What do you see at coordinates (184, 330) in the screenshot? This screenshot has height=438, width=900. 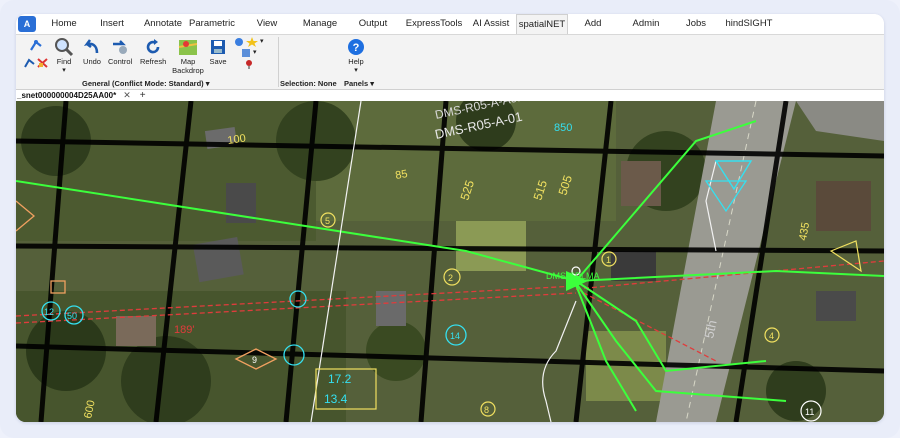 I see `label-189: 189'` at bounding box center [184, 330].